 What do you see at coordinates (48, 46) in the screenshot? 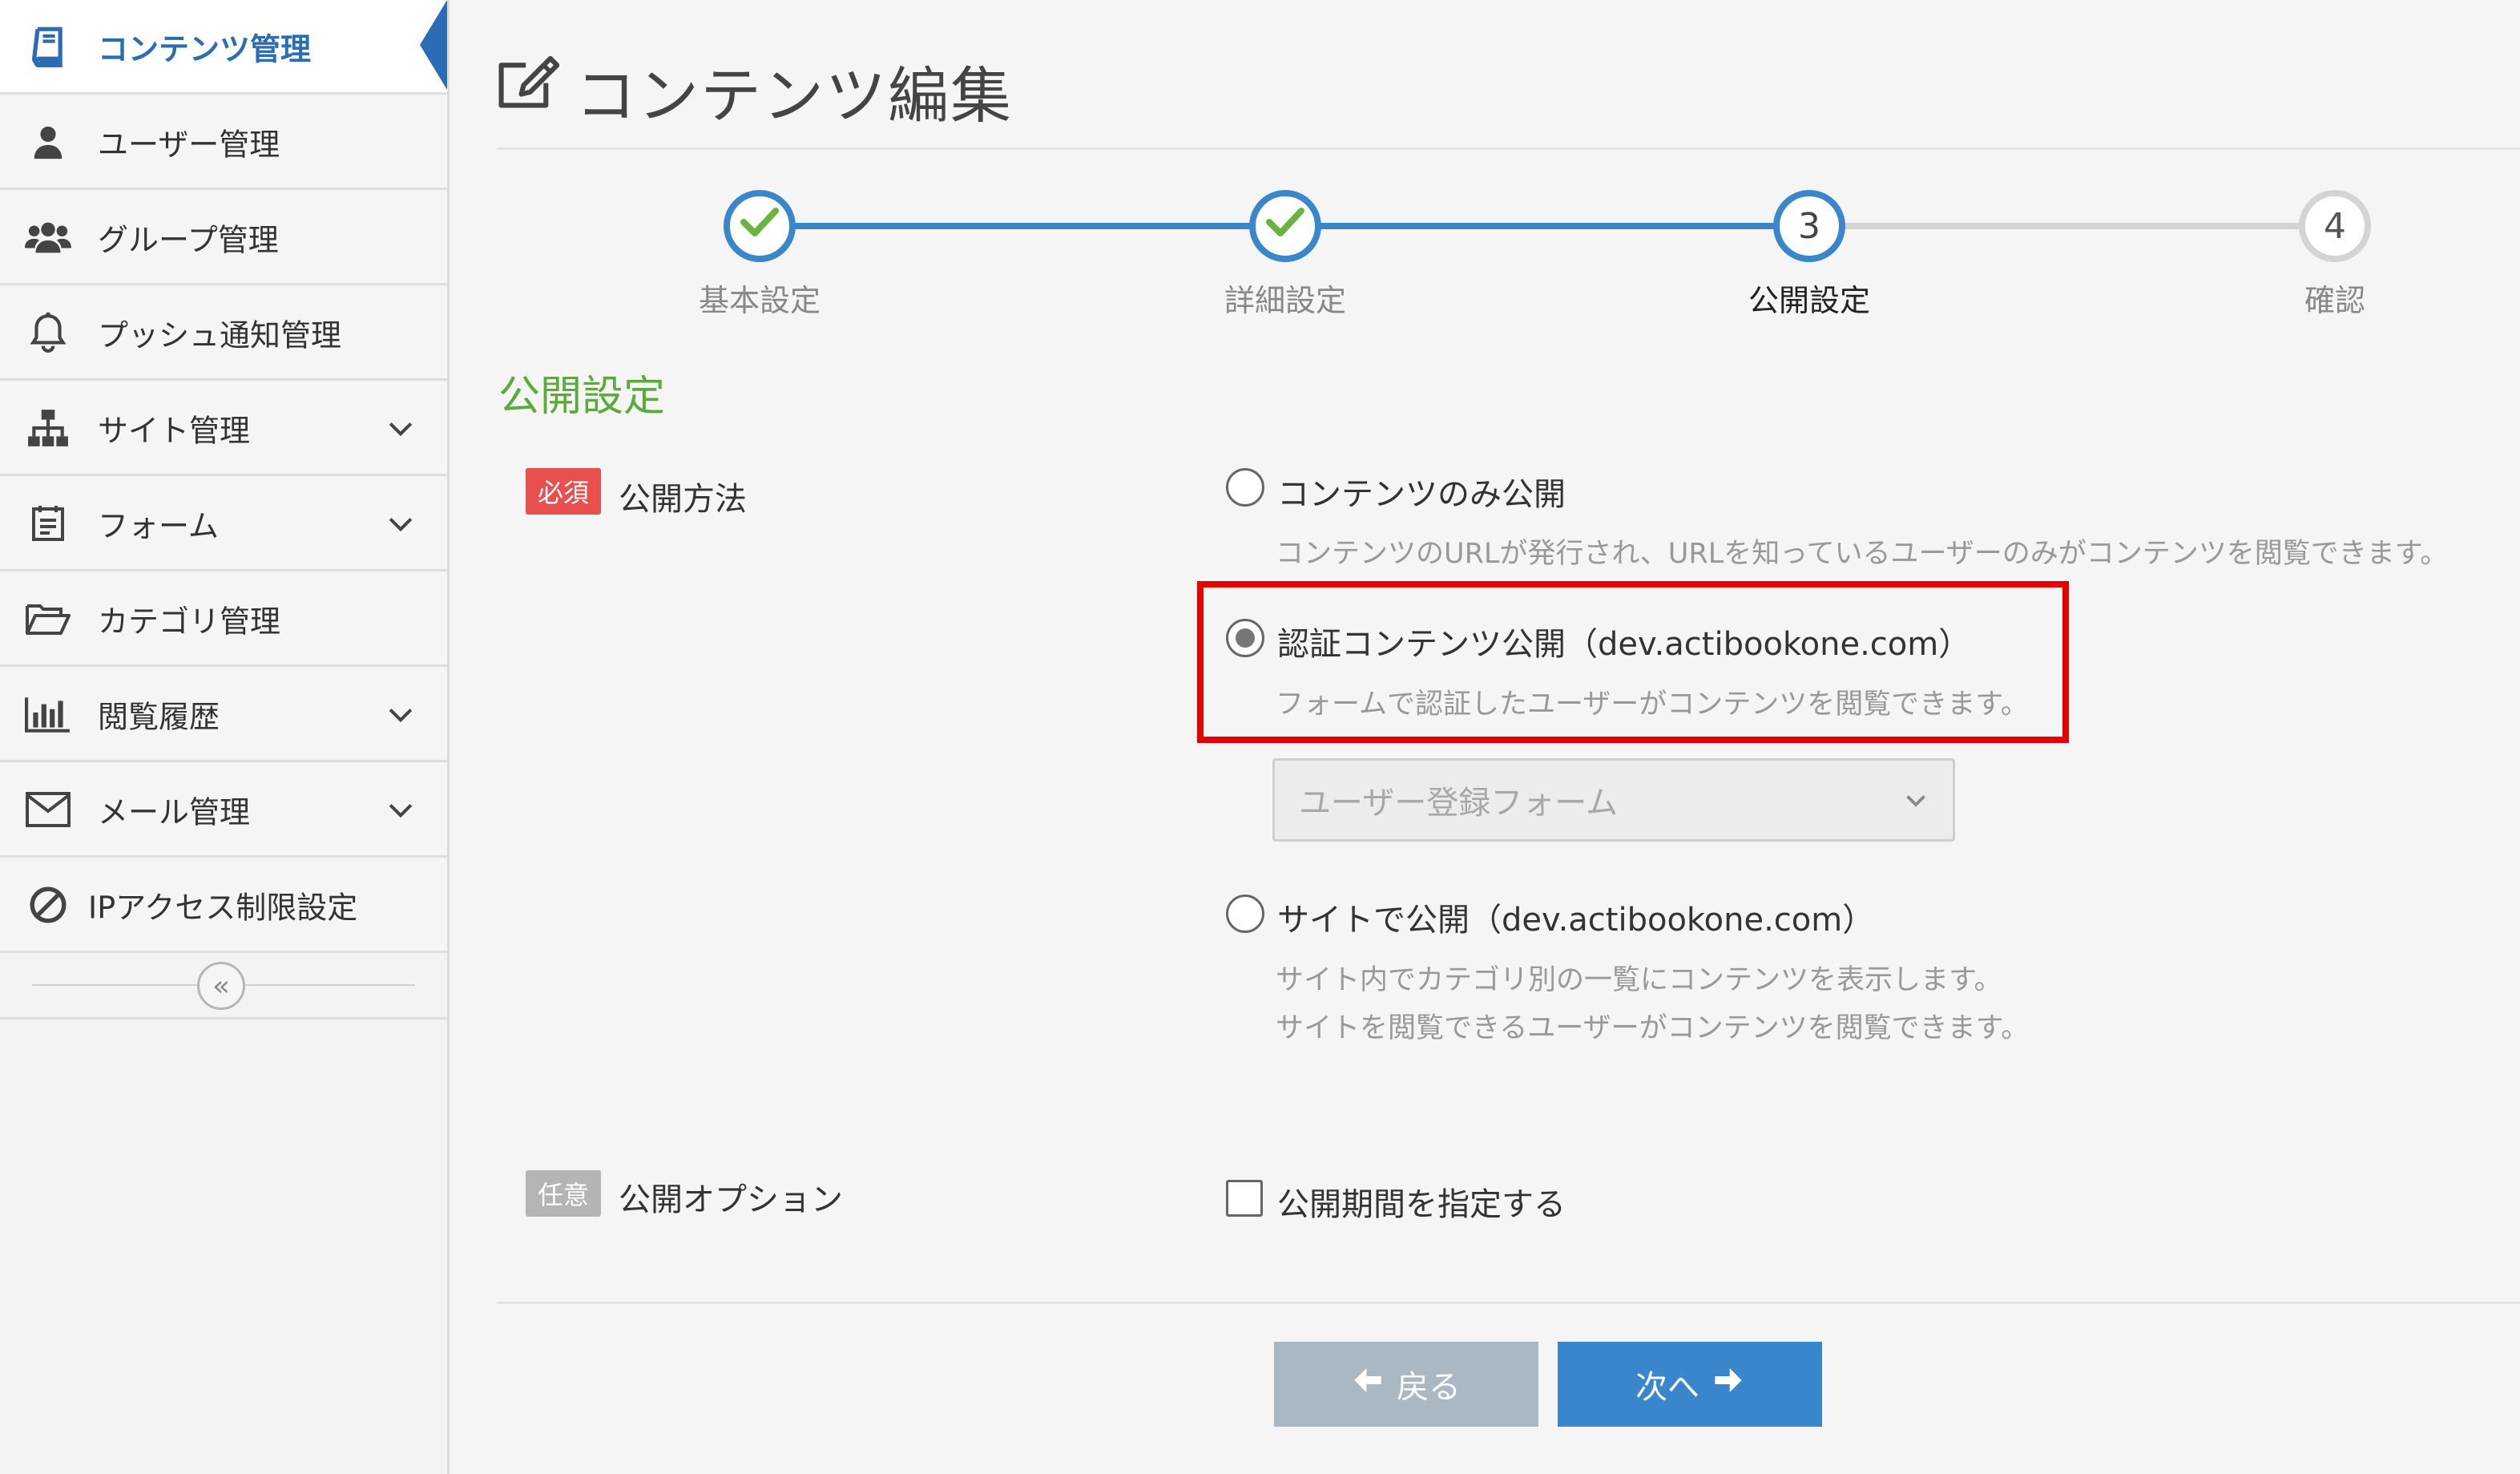
I see `book-icon` at bounding box center [48, 46].